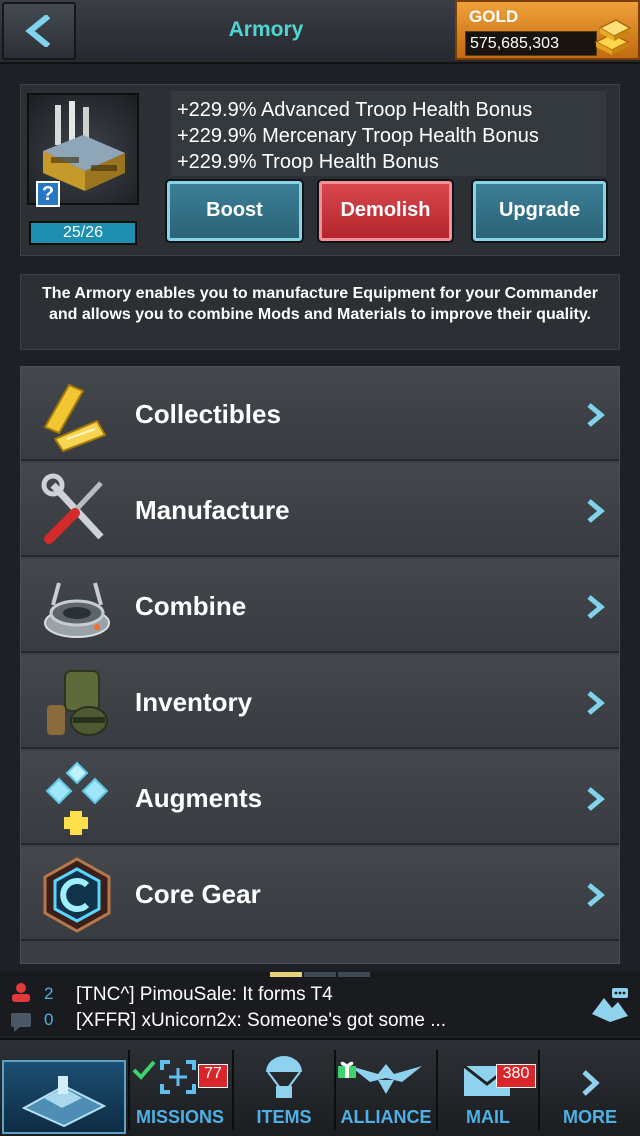 The image size is (640, 1136). I want to click on gear-backpack-icon, so click(77, 703).